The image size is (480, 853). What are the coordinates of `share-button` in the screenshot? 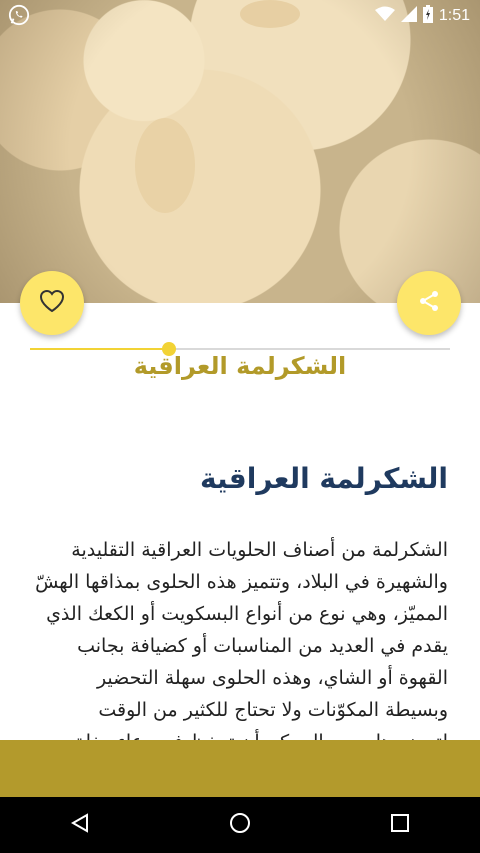 It's located at (429, 303).